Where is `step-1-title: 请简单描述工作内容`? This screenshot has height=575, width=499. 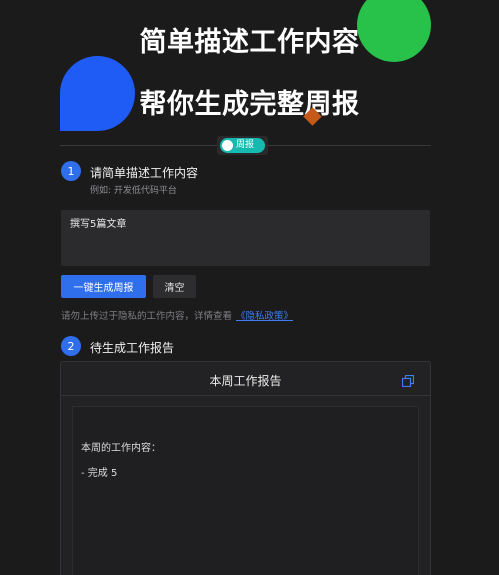
step-1-title: 请简单描述工作内容 is located at coordinates (144, 173).